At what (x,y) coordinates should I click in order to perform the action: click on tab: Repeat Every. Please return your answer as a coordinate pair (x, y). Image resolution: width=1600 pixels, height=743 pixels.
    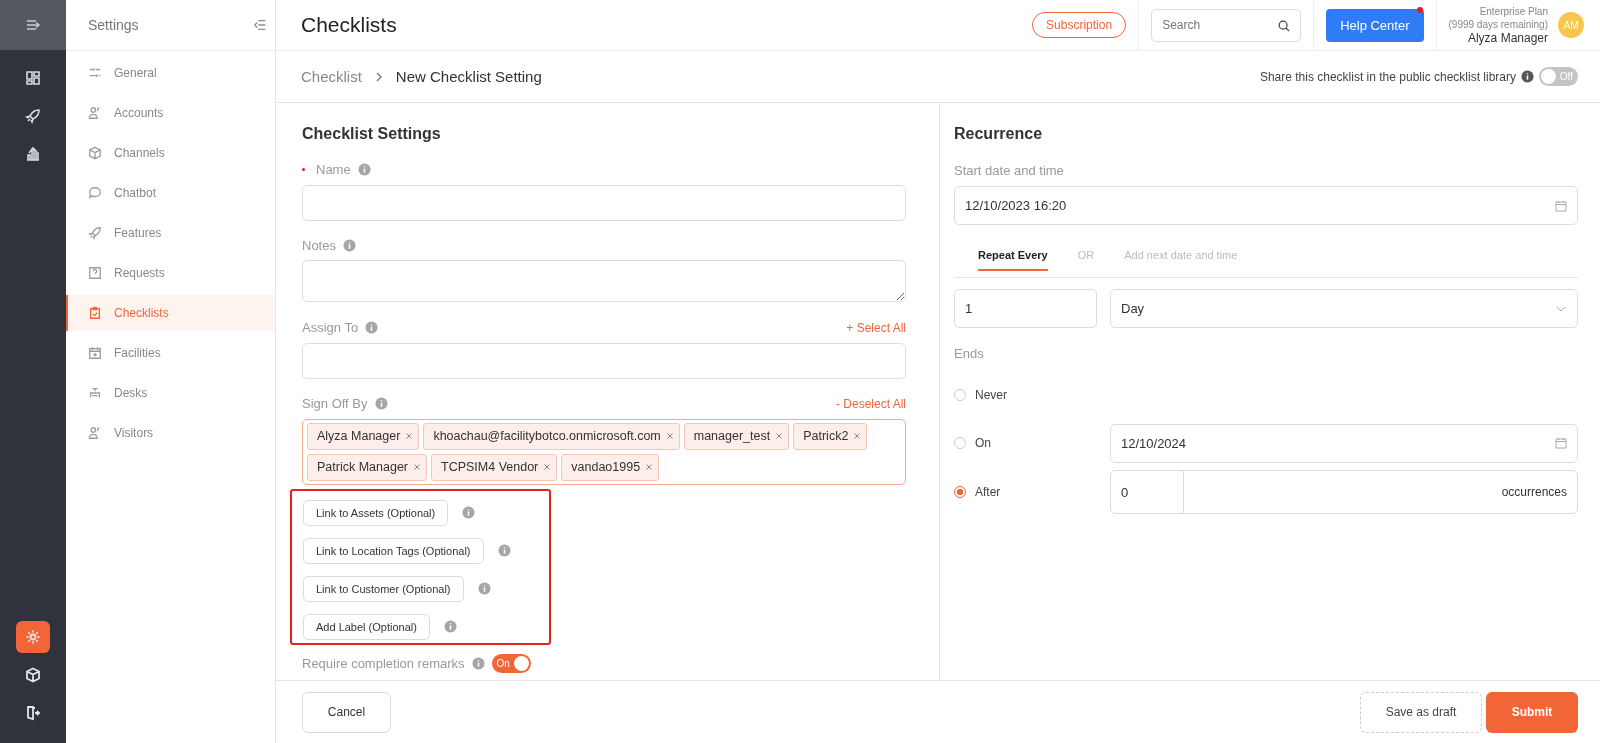
    Looking at the image, I should click on (1013, 256).